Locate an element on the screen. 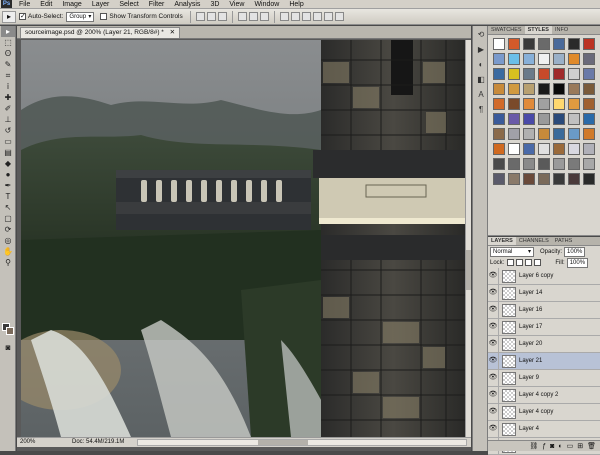 This screenshot has height=455, width=600. tab-styles: STYLES is located at coordinates (538, 30).